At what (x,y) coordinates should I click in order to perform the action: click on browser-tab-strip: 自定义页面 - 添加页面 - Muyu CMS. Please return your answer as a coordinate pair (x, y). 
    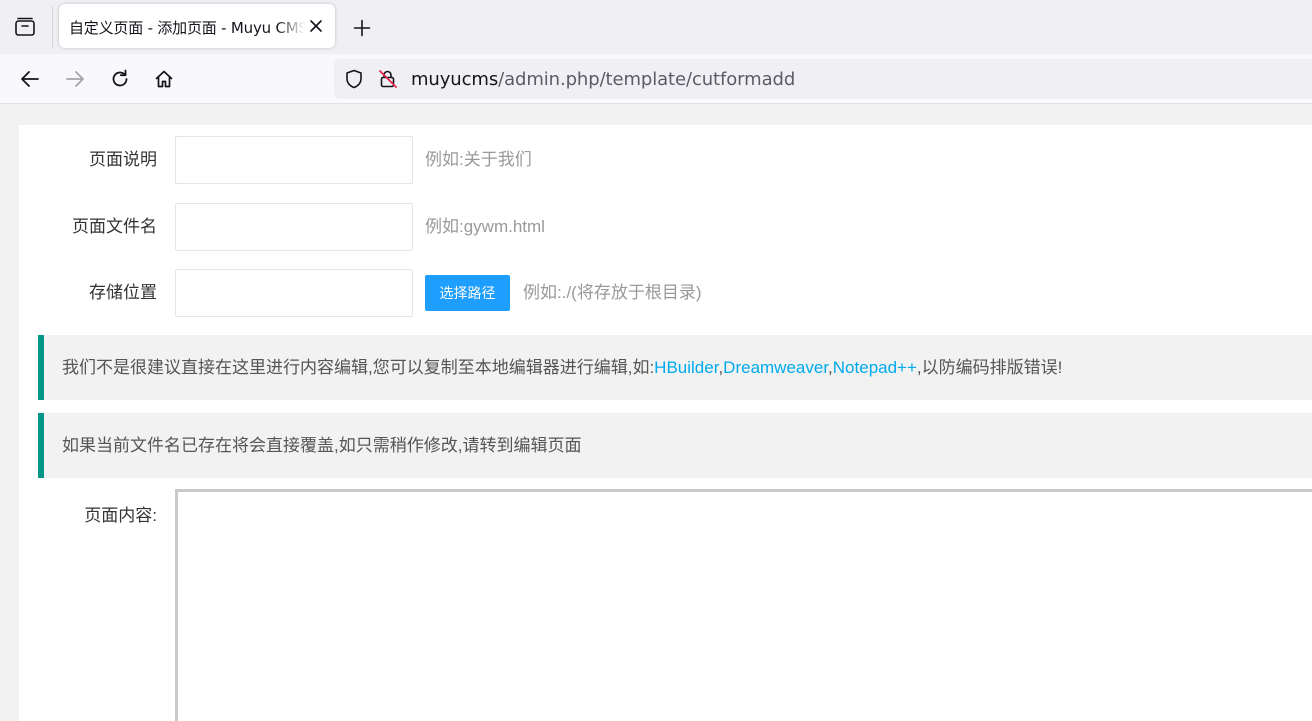
    Looking at the image, I should click on (656, 27).